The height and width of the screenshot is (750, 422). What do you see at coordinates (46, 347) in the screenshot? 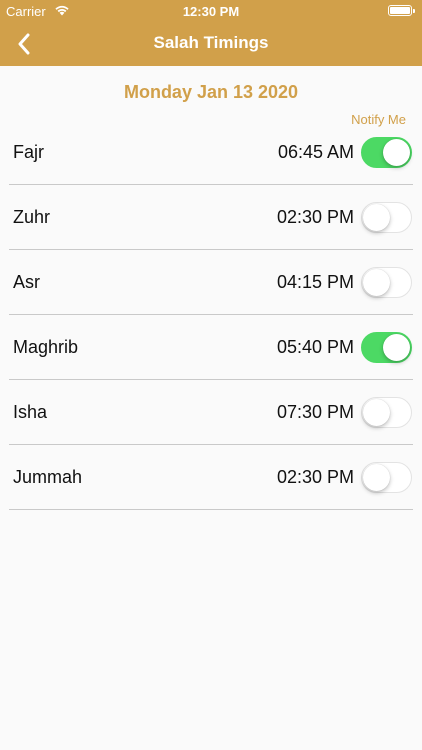
I see `prayer-name: Maghrib` at bounding box center [46, 347].